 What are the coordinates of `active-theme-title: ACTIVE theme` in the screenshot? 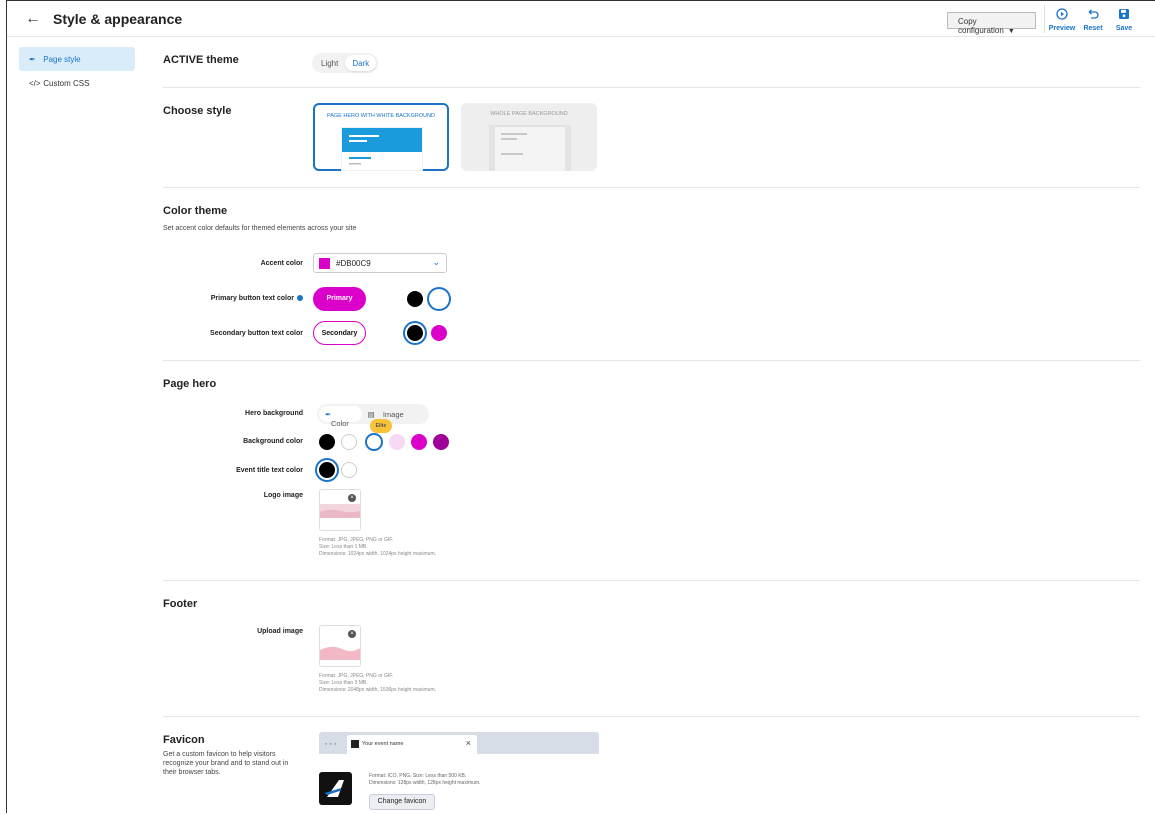 It's located at (201, 60).